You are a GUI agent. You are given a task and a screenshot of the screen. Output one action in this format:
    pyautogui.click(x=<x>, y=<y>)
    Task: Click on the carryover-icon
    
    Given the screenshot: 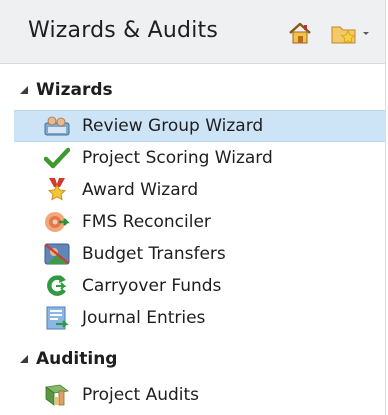 What is the action you would take?
    pyautogui.click(x=57, y=286)
    